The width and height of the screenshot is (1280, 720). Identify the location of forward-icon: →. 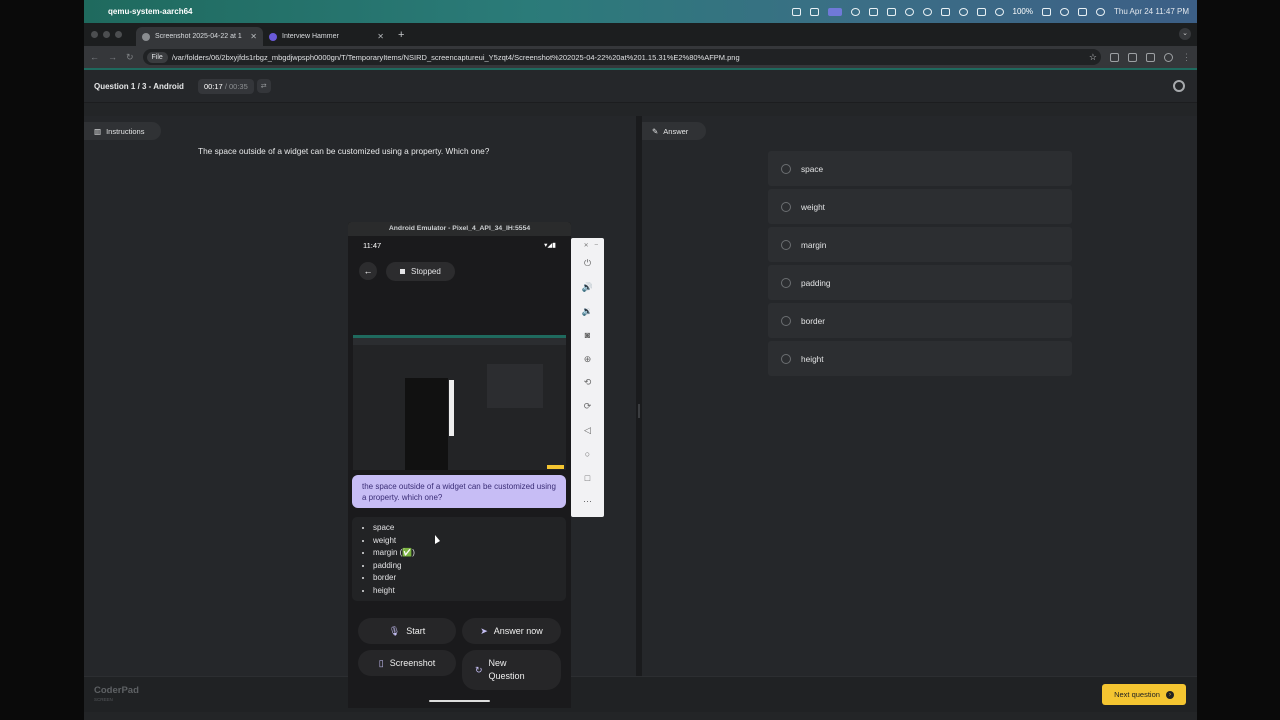
(112, 57).